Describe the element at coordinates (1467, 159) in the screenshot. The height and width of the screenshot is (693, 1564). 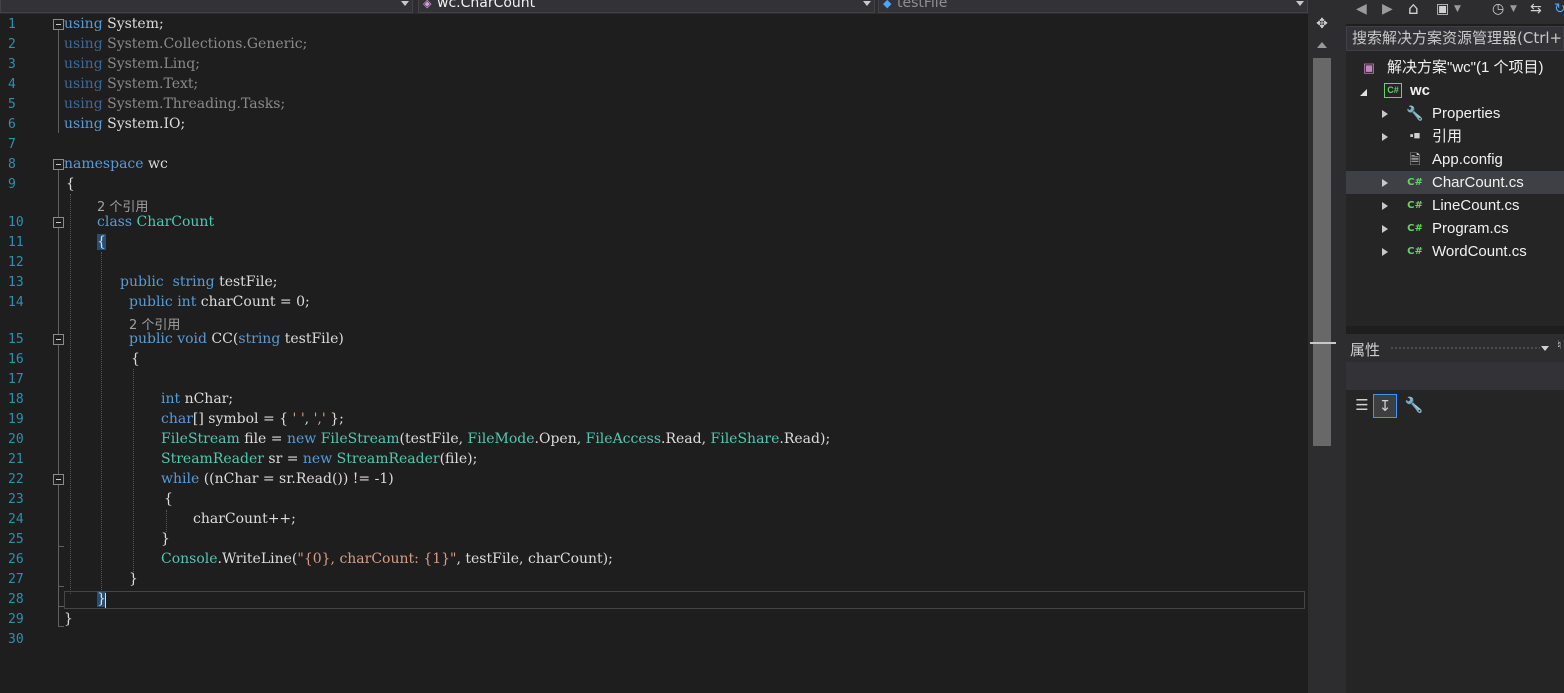
I see `tree-item-label: App.config` at that location.